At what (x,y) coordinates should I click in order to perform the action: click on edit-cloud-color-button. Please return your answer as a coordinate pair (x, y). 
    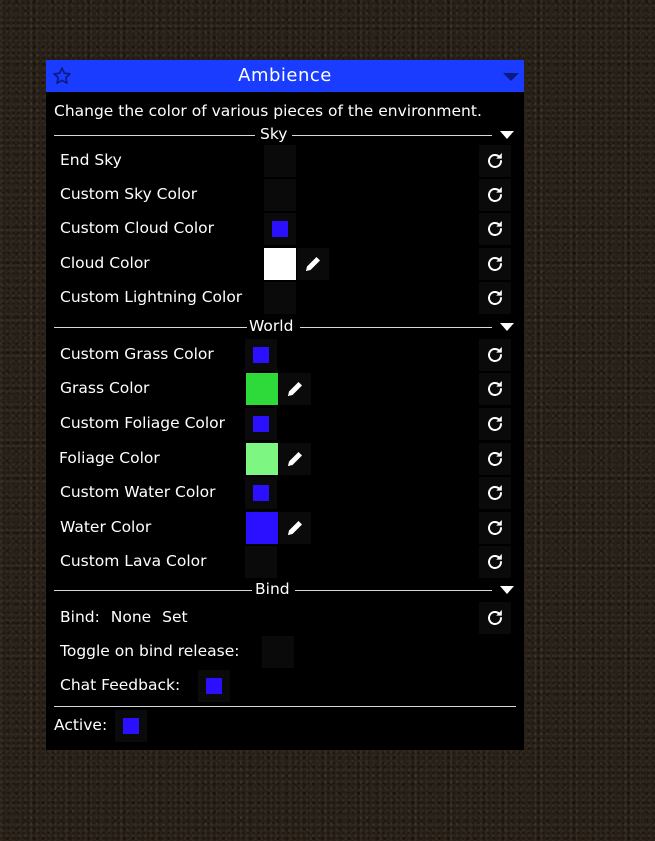
    Looking at the image, I should click on (313, 264).